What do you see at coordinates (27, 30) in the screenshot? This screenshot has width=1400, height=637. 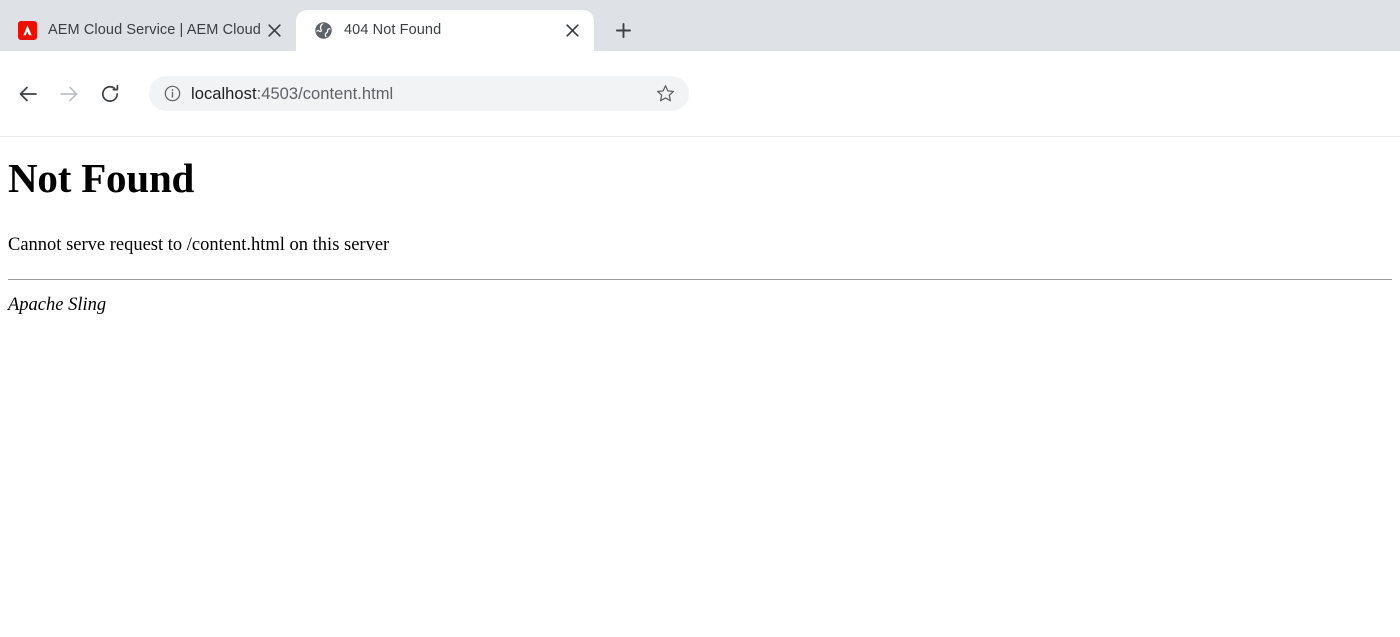 I see `adobe-logo-icon` at bounding box center [27, 30].